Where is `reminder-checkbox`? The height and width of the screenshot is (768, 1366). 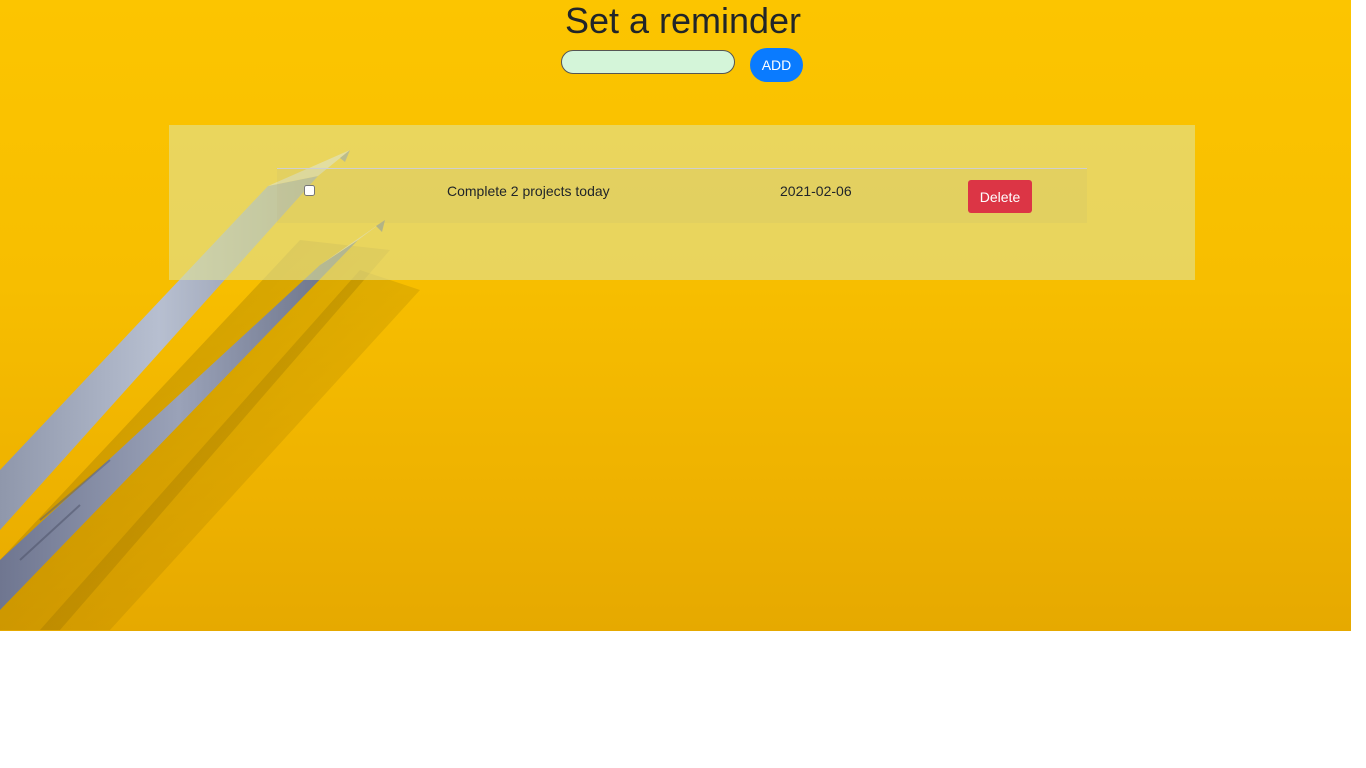 reminder-checkbox is located at coordinates (309, 190).